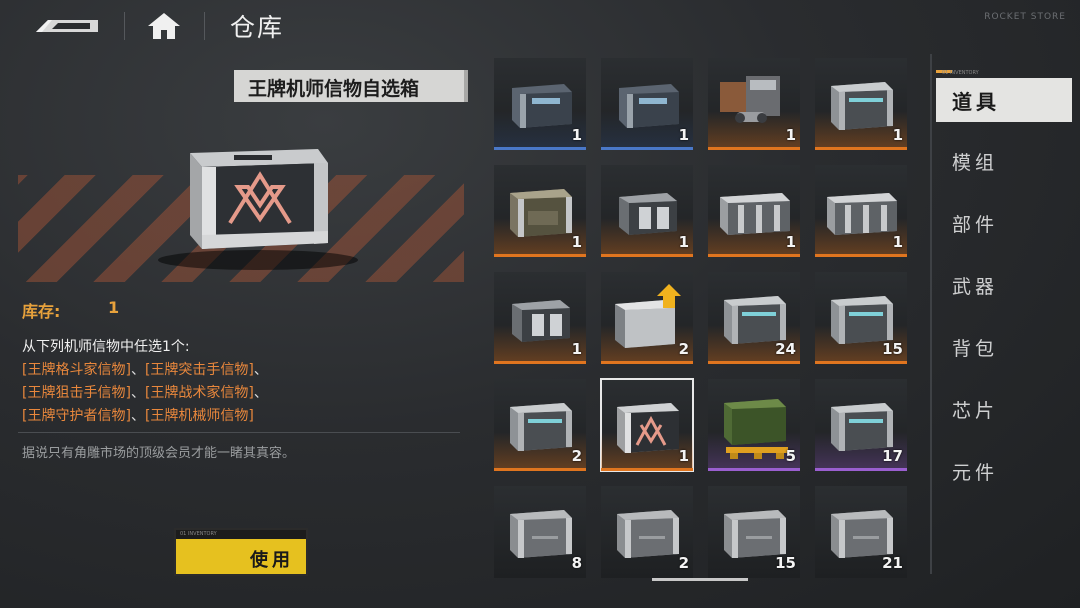  Describe the element at coordinates (257, 27) in the screenshot. I see `page-title: 仓库` at that location.